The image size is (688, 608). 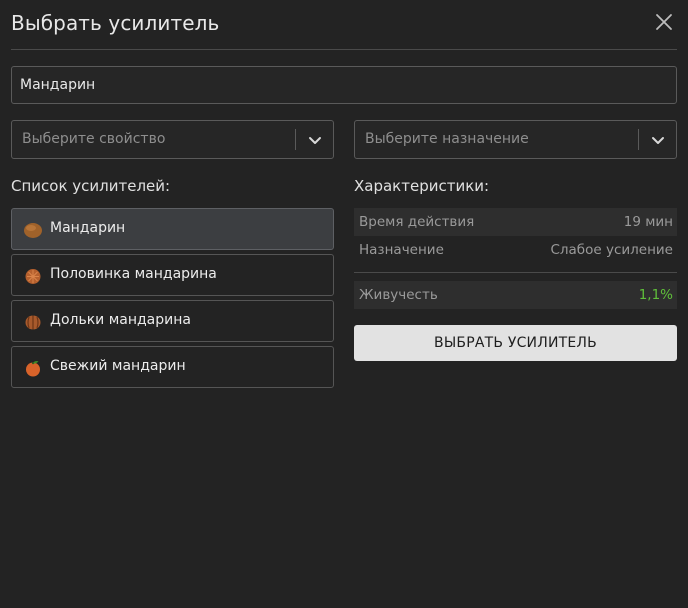 I want to click on property-select-placeholder: Выберите свойство, so click(x=94, y=139).